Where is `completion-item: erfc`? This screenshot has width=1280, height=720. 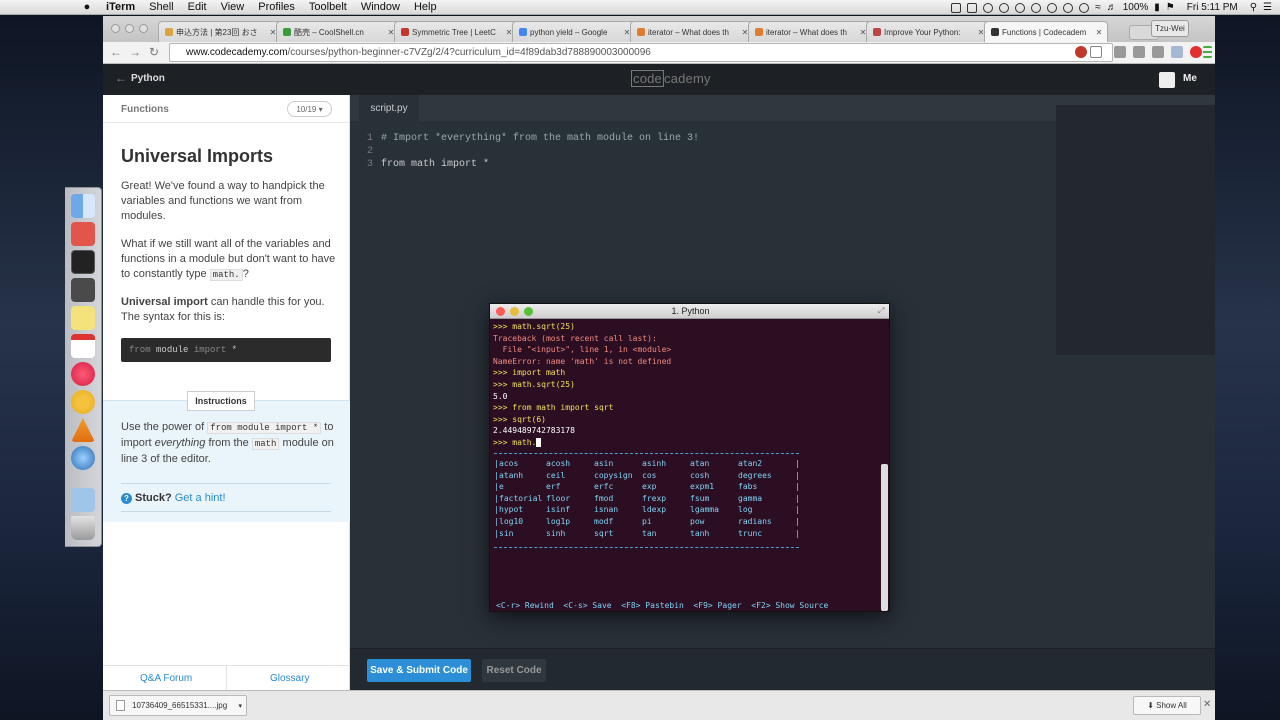
completion-item: erfc is located at coordinates (603, 486).